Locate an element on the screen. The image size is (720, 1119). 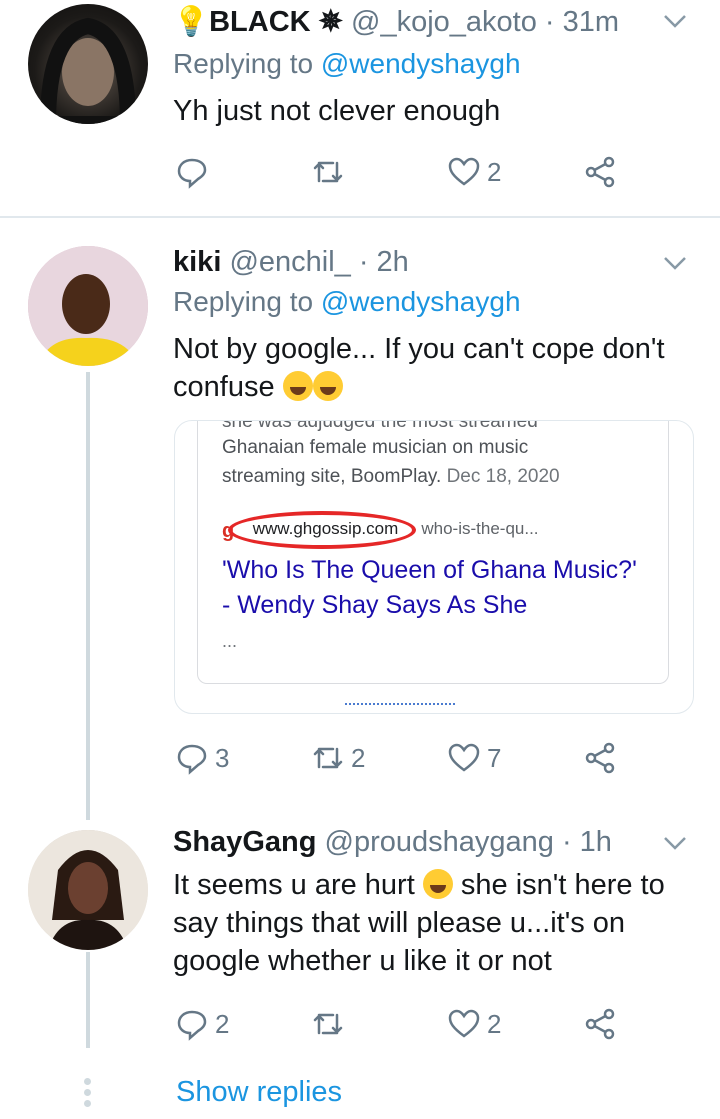
snippet-line: Ghanaian female musician on music is located at coordinates (375, 447).